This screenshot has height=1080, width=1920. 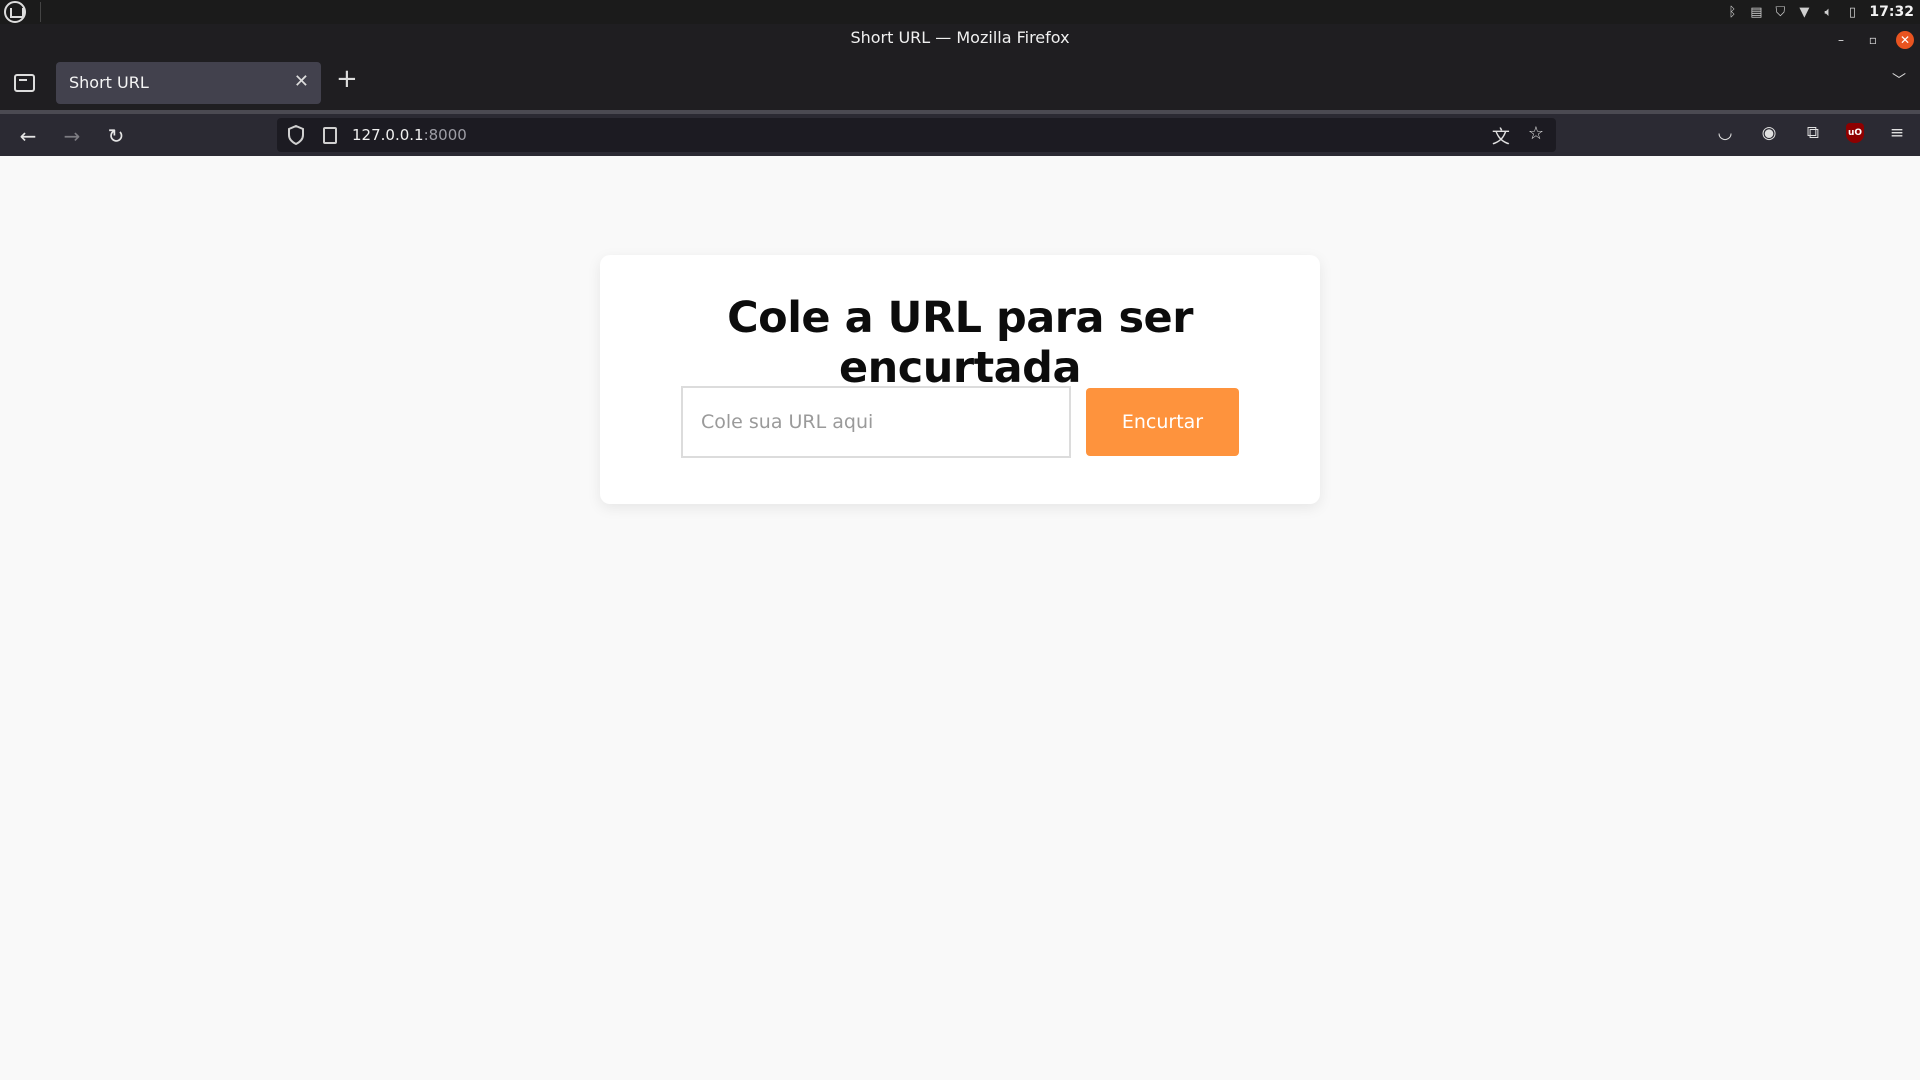 I want to click on window-controls: – ▫ ✕, so click(x=1873, y=40).